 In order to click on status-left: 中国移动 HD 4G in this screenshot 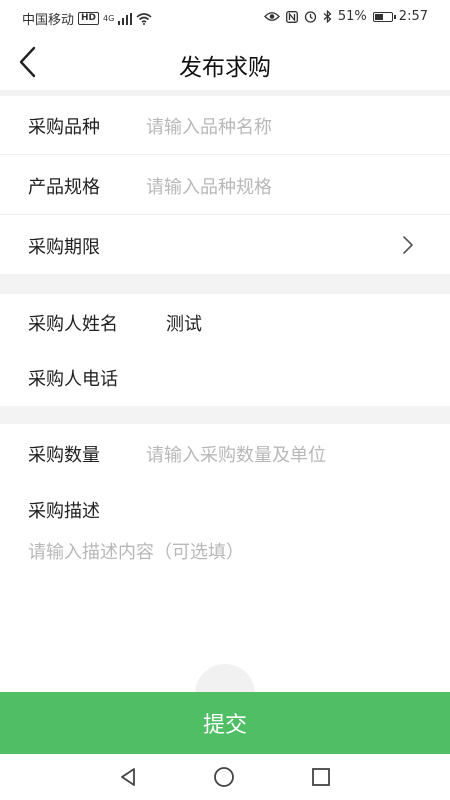, I will do `click(87, 18)`.